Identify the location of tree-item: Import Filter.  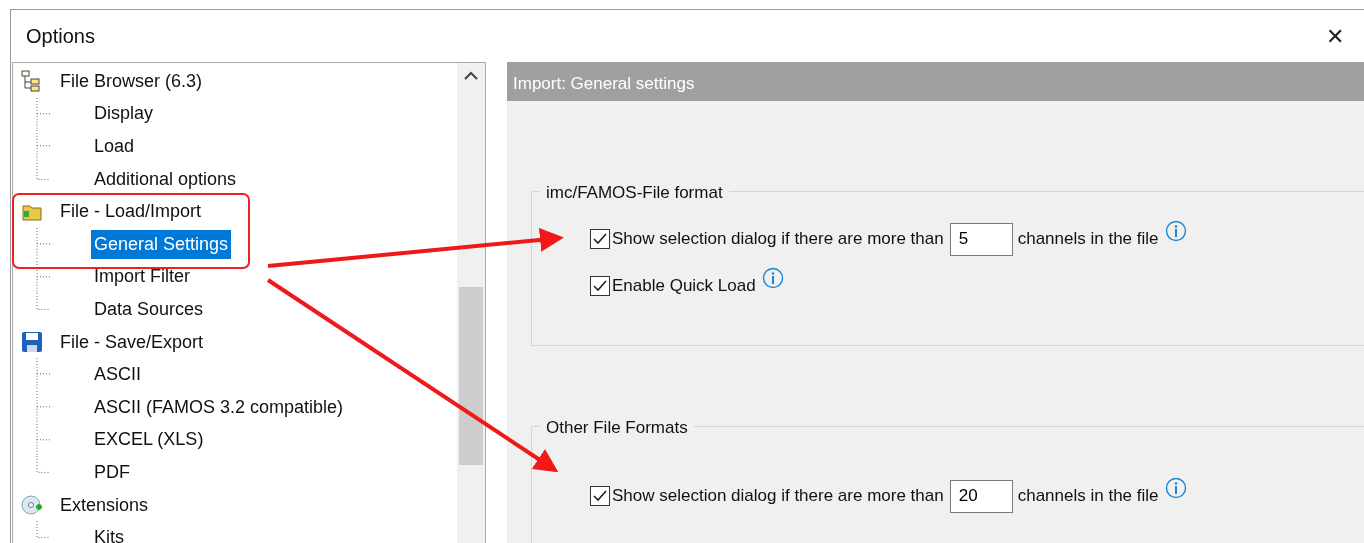
(142, 277).